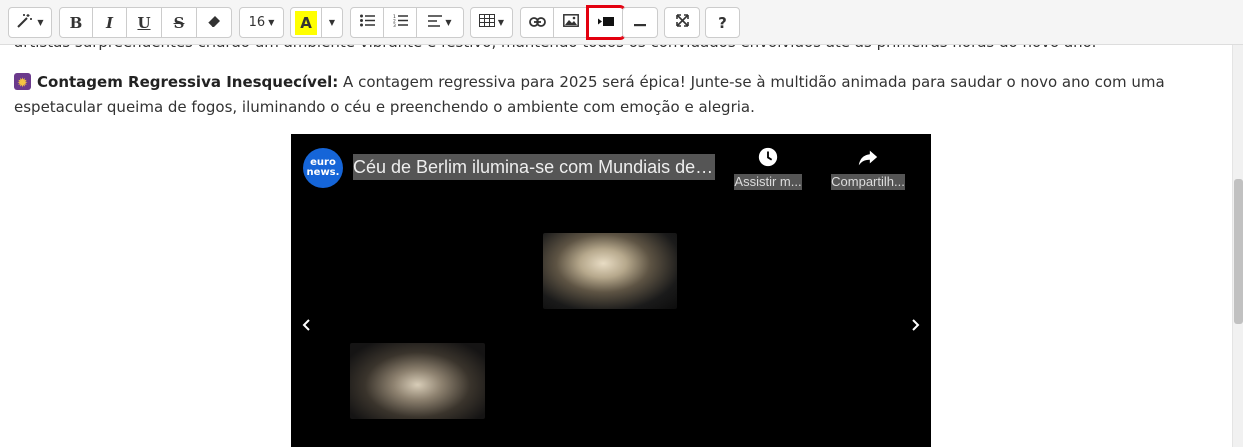  I want to click on numbered-list-button: 123, so click(400, 22).